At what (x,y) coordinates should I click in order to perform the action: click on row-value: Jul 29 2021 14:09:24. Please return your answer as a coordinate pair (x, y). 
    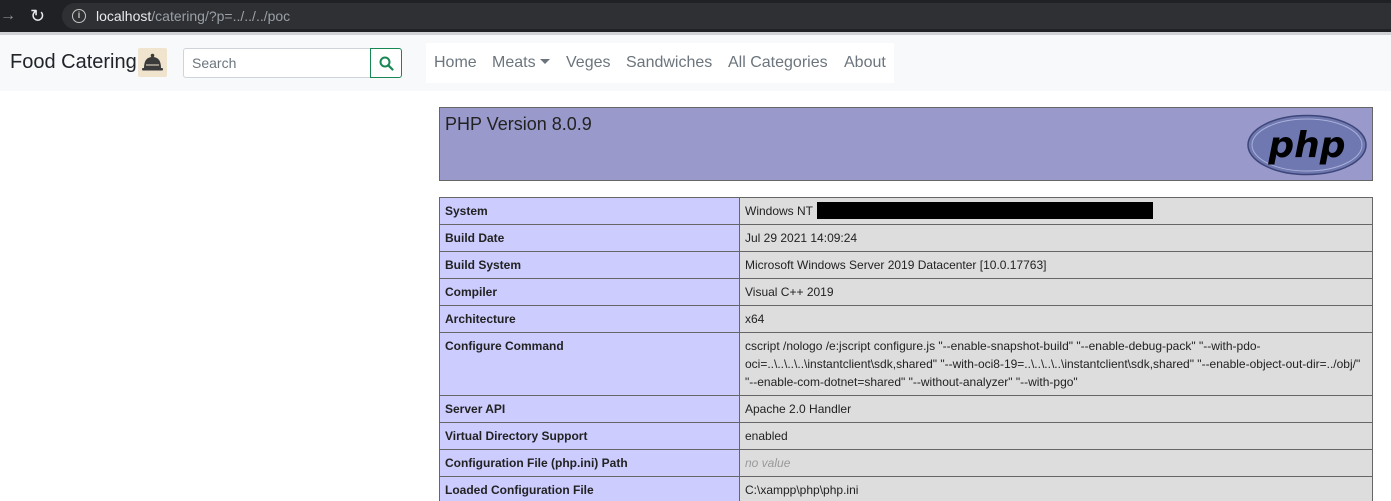
    Looking at the image, I should click on (1056, 238).